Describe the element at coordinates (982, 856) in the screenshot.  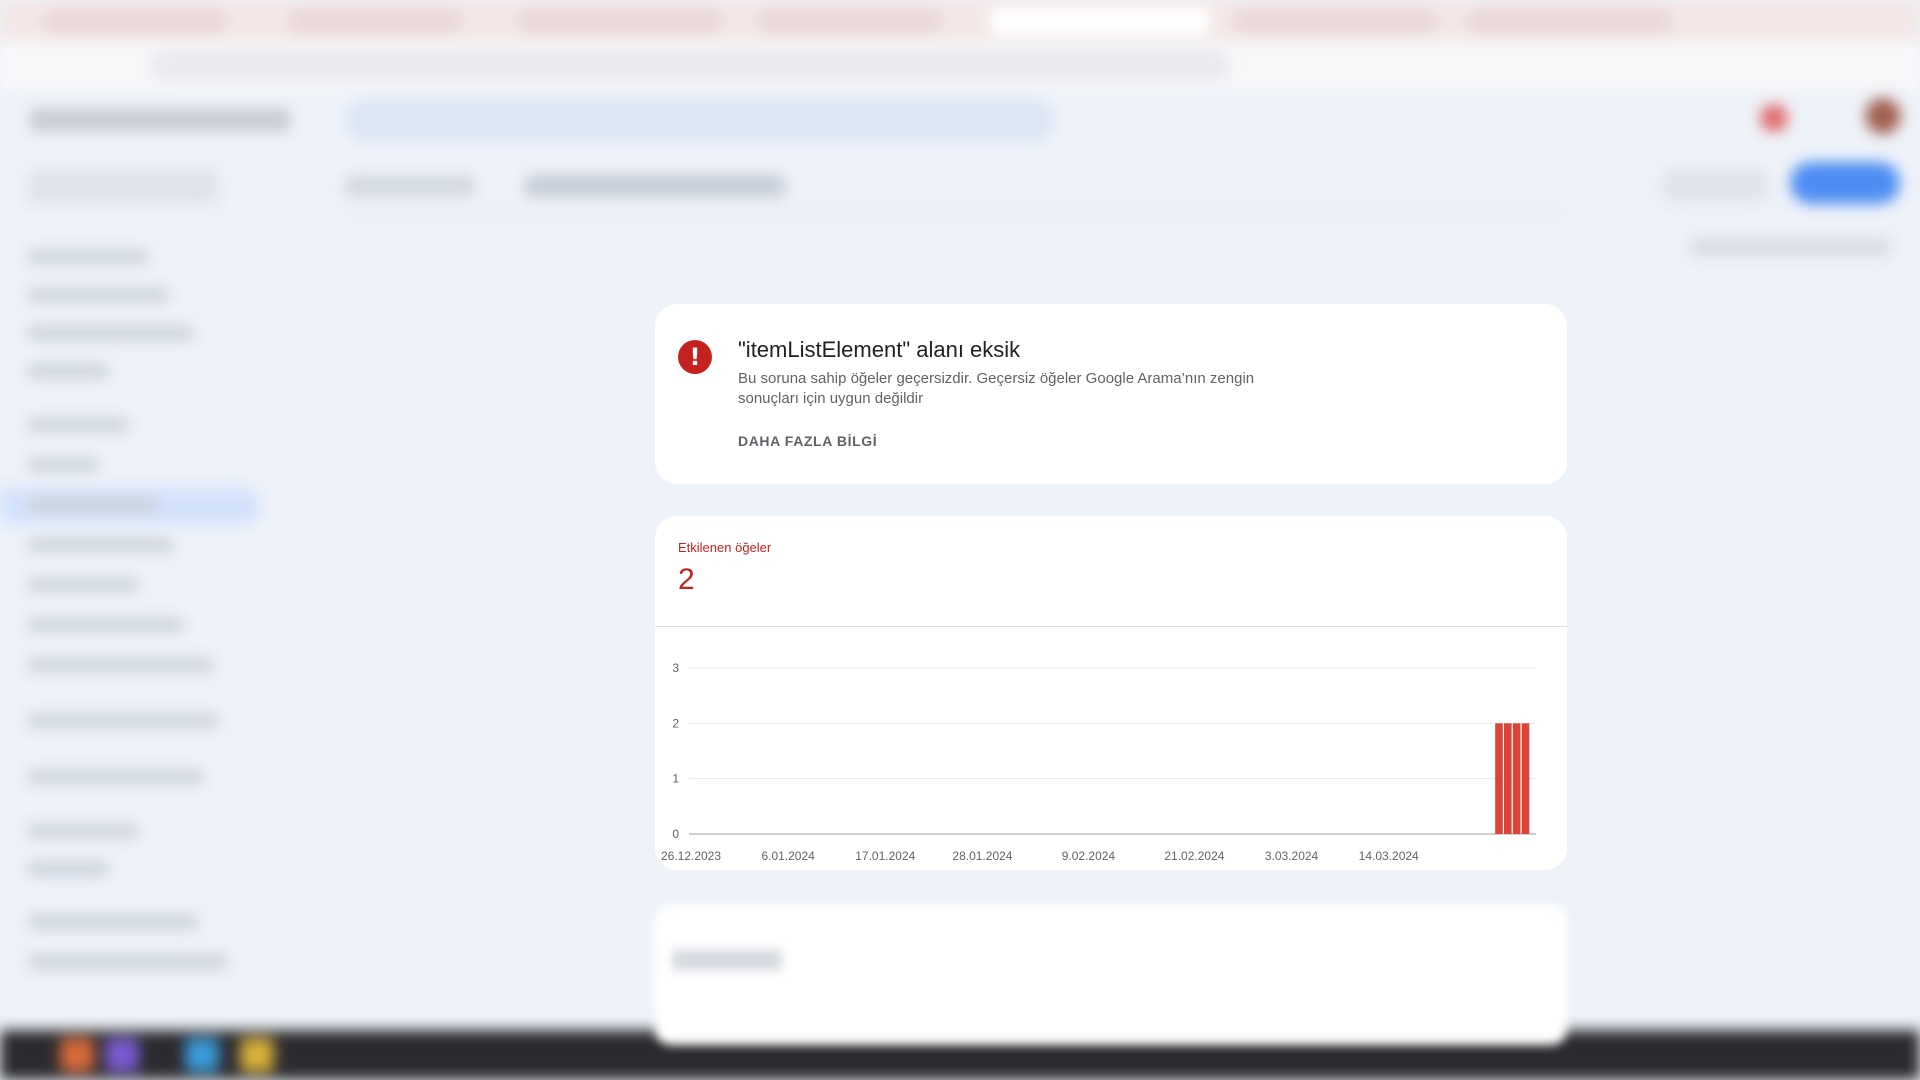
I see `x-tick-label: 28.01.2024` at that location.